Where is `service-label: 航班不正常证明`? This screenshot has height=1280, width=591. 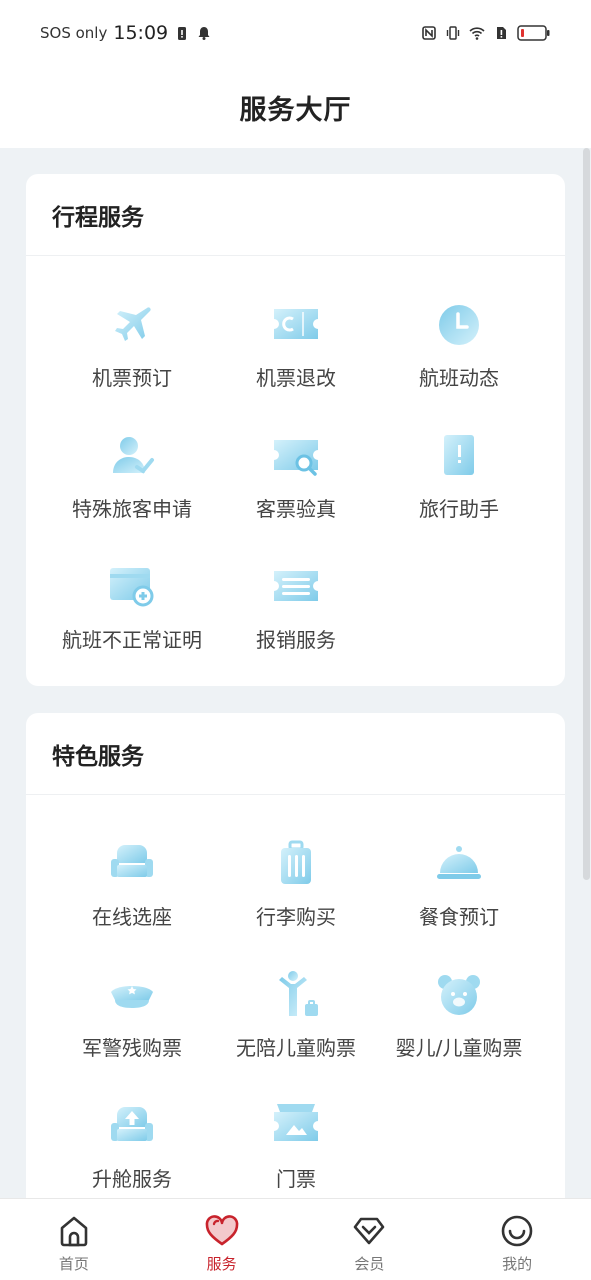
service-label: 航班不正常证明 is located at coordinates (132, 640).